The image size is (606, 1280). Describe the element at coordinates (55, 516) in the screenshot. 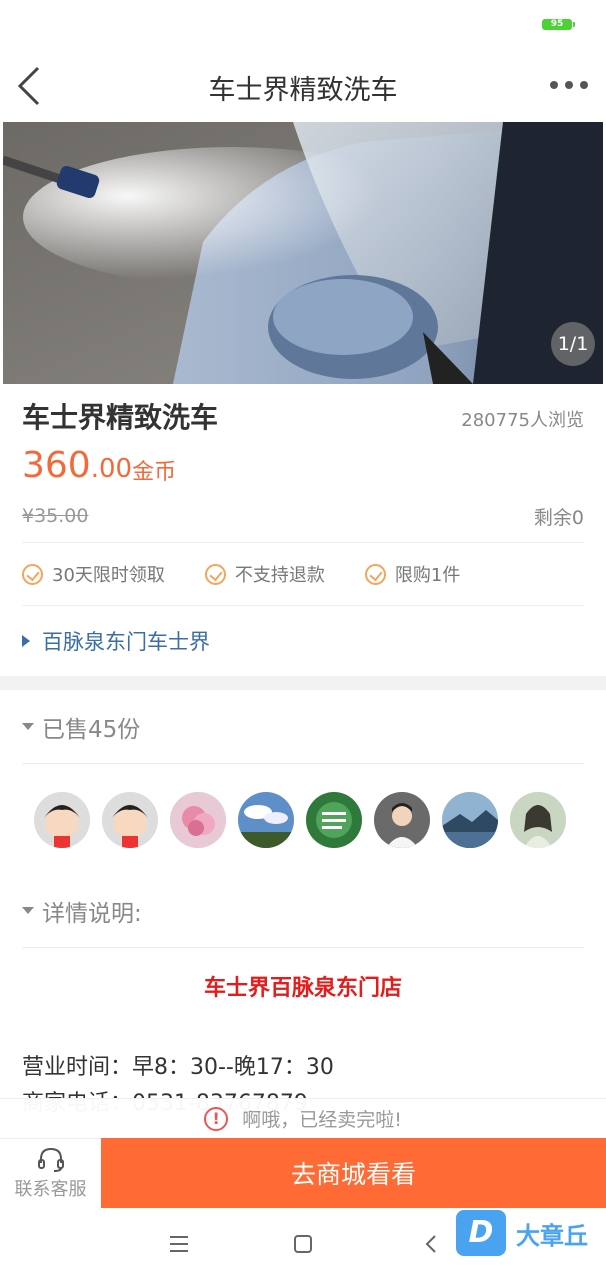

I see `original-price: ¥35.00` at that location.